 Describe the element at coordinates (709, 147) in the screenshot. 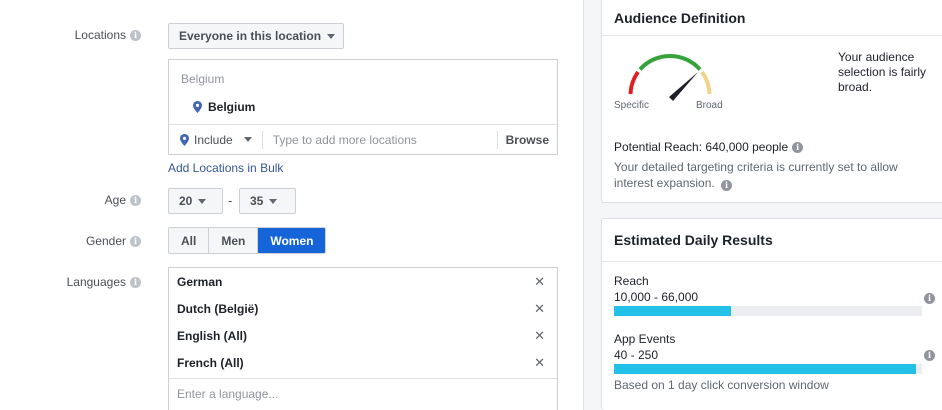

I see `potential-reach: Potential Reach: 640,000 people i` at that location.